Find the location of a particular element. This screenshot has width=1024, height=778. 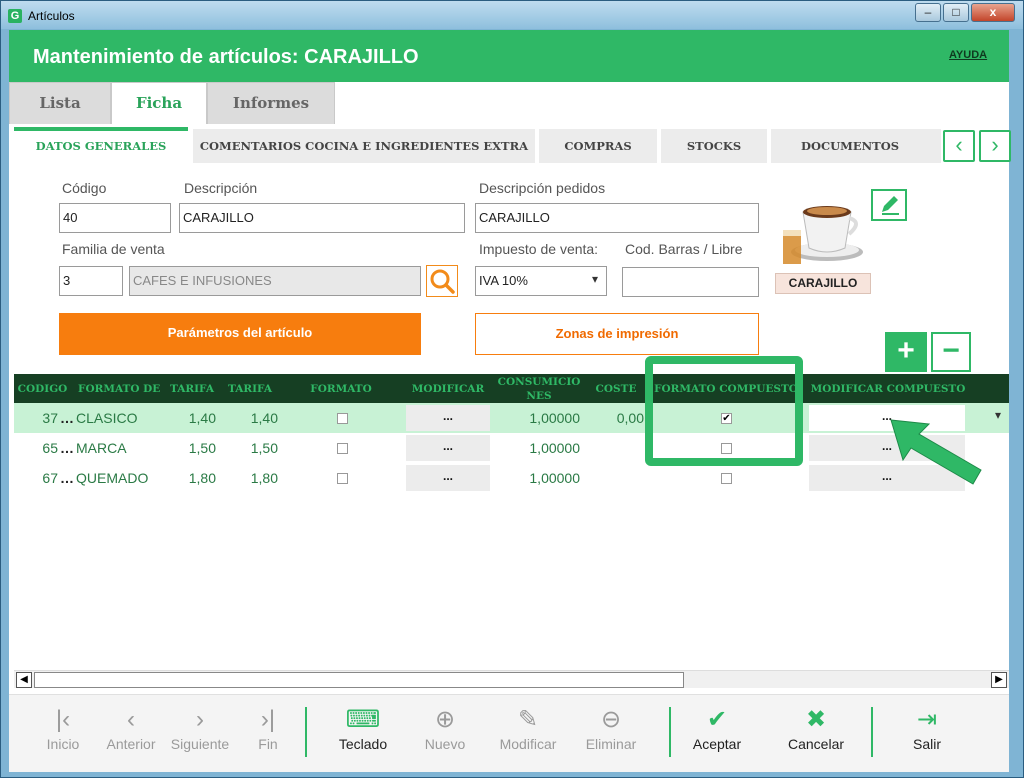

remove-row-button: − is located at coordinates (951, 352).